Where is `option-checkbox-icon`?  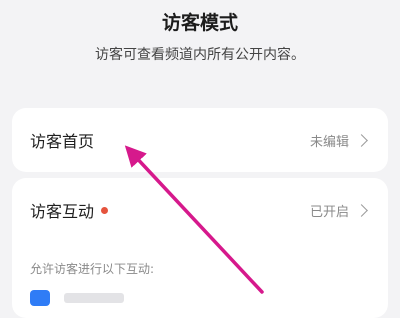
option-checkbox-icon is located at coordinates (40, 298).